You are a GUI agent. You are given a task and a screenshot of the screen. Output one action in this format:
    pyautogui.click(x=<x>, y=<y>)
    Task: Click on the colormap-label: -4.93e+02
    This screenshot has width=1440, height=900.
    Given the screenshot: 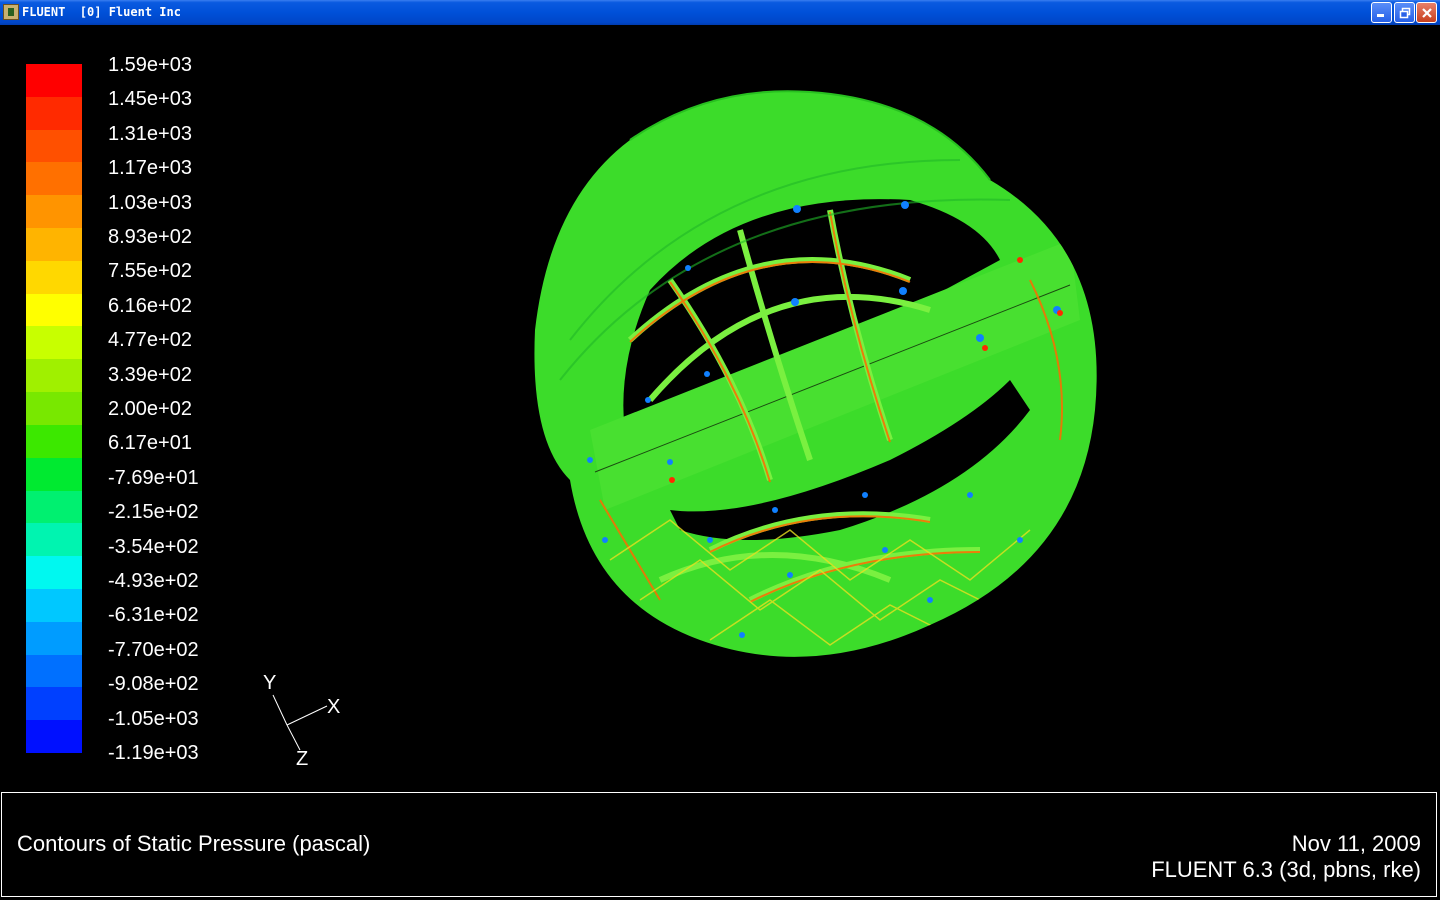 What is the action you would take?
    pyautogui.click(x=153, y=581)
    